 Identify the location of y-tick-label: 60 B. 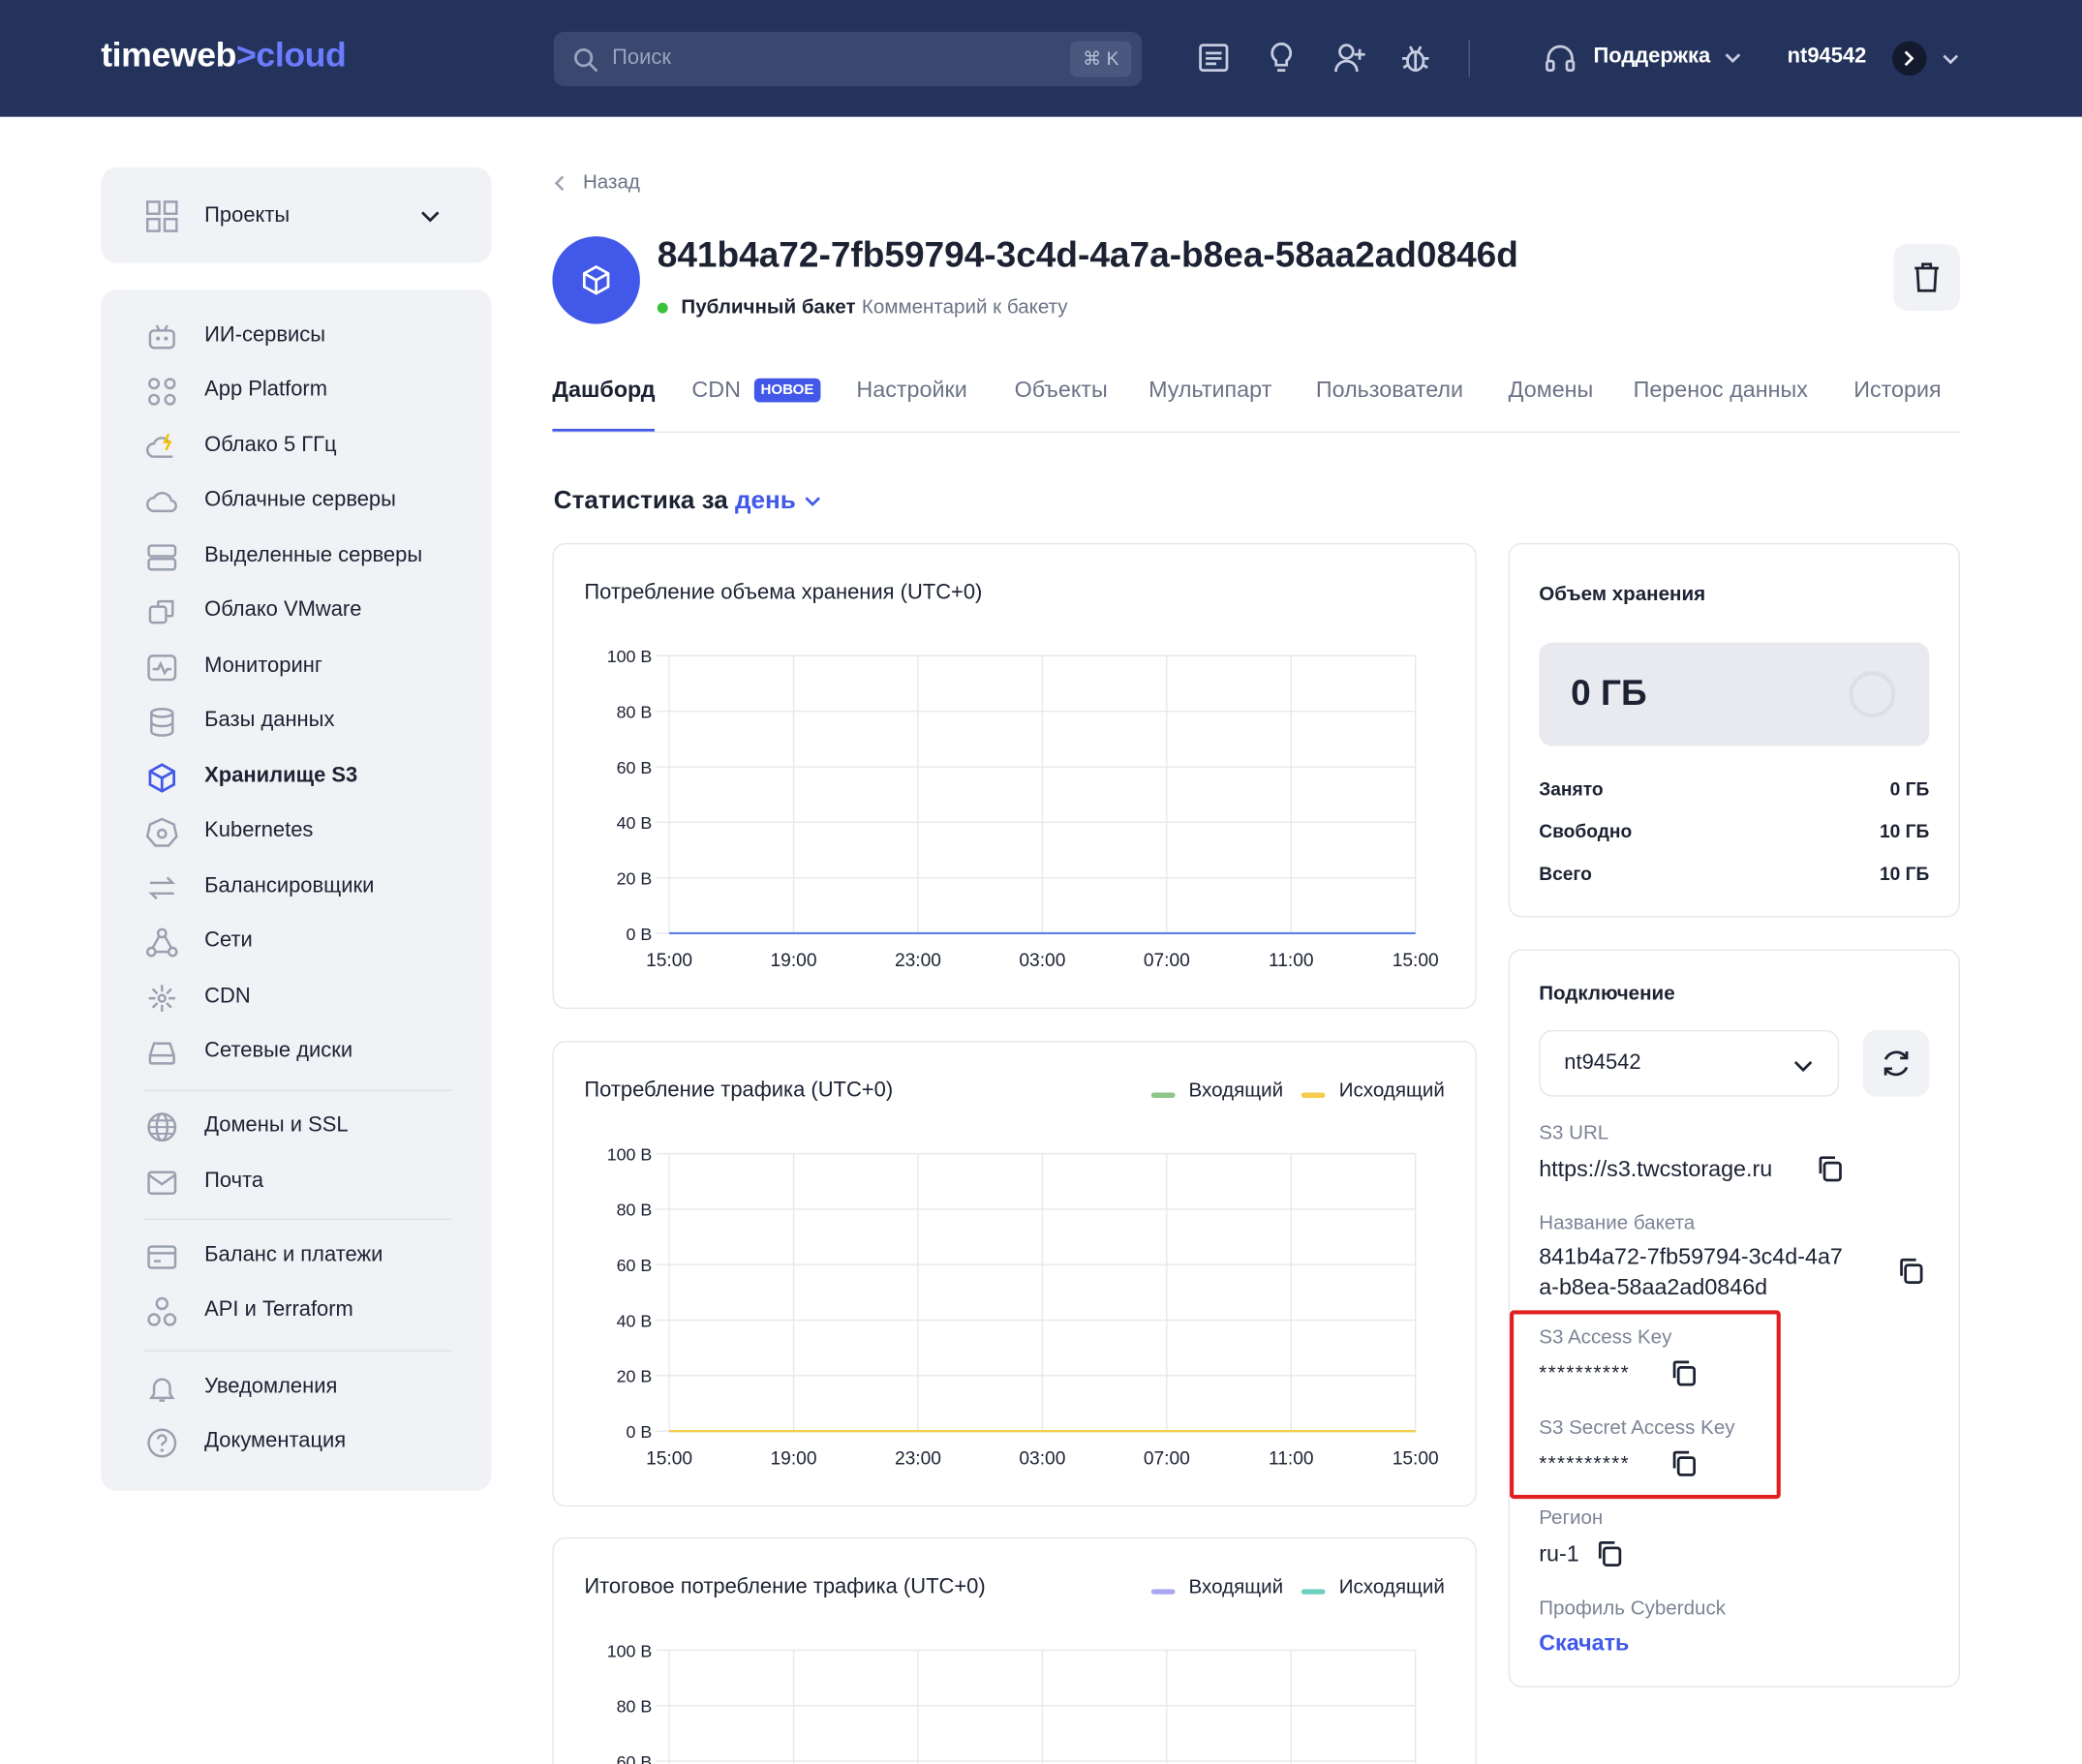
(635, 1758).